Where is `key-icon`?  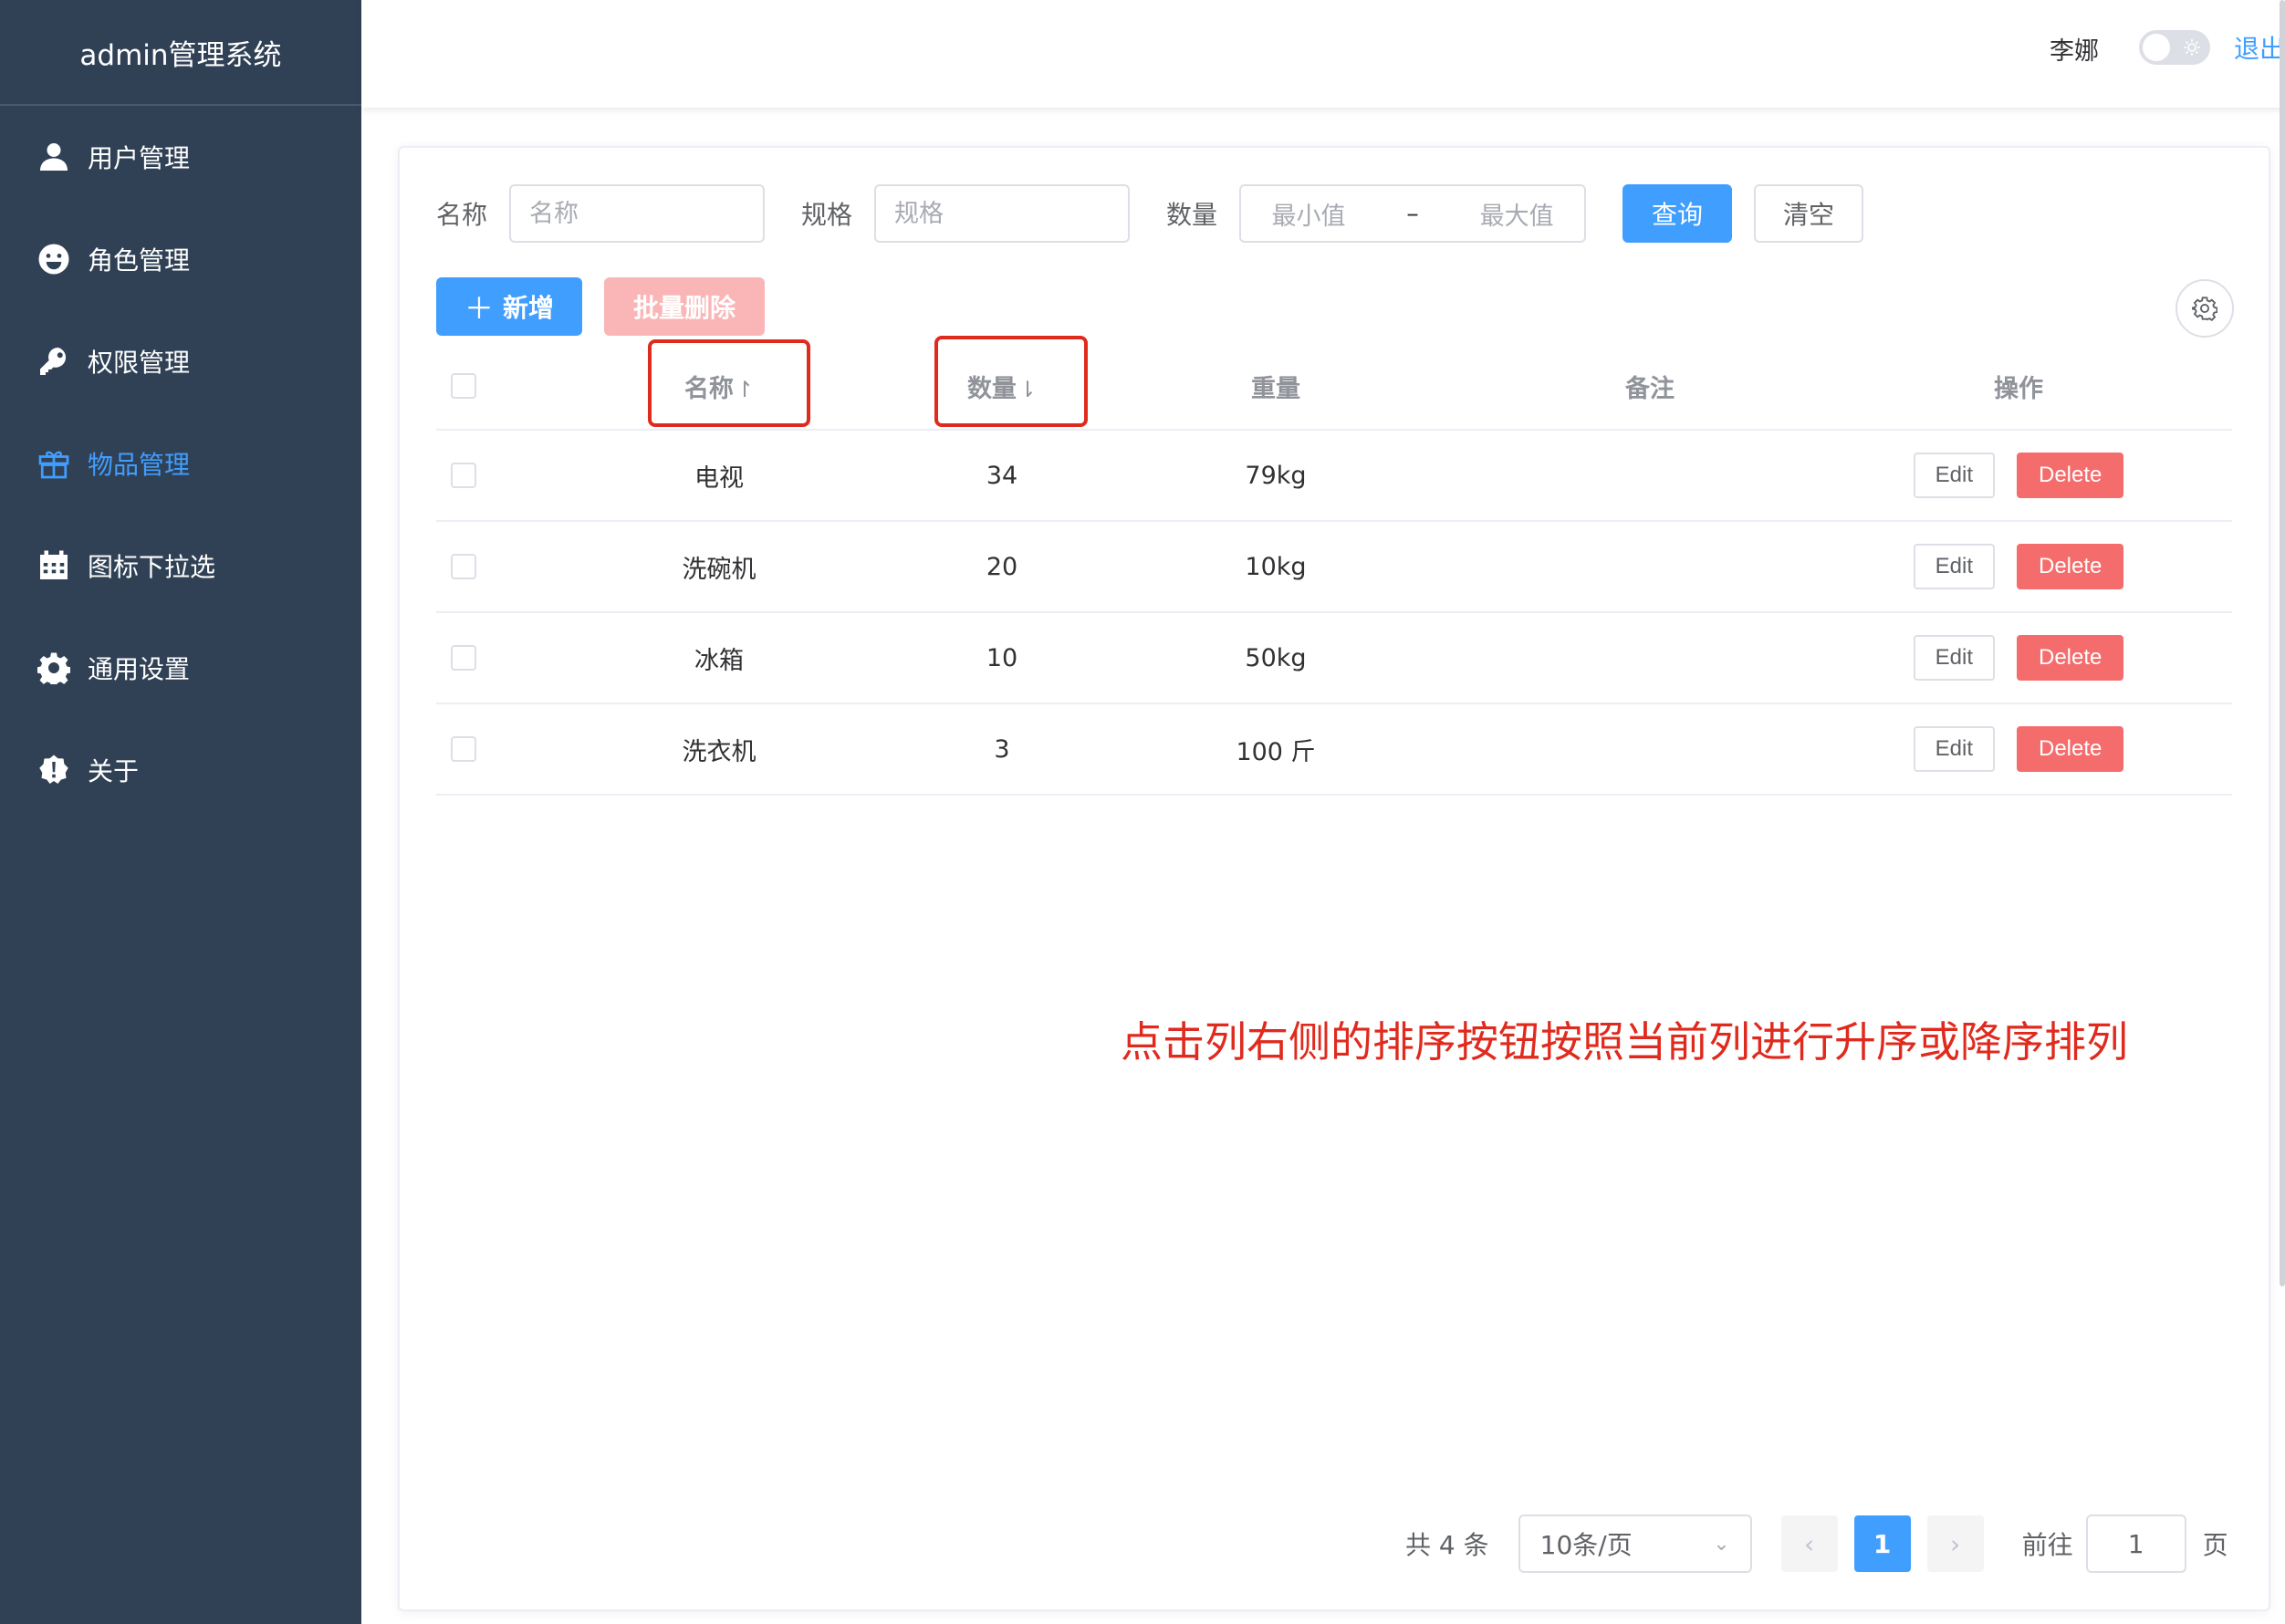
key-icon is located at coordinates (54, 361).